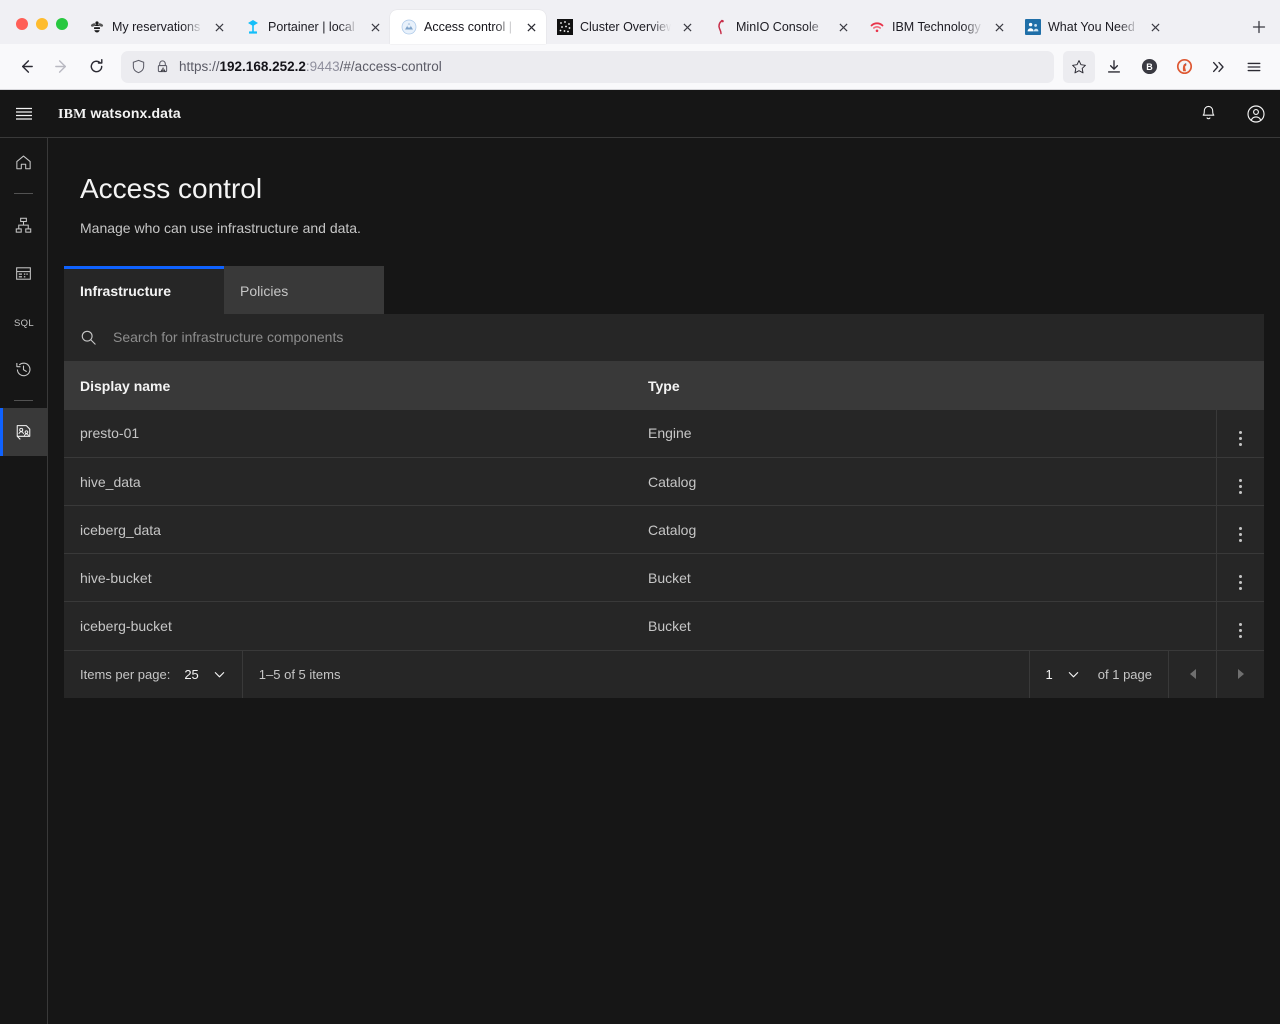 The width and height of the screenshot is (1280, 1024). I want to click on minimize-window-button, so click(42, 24).